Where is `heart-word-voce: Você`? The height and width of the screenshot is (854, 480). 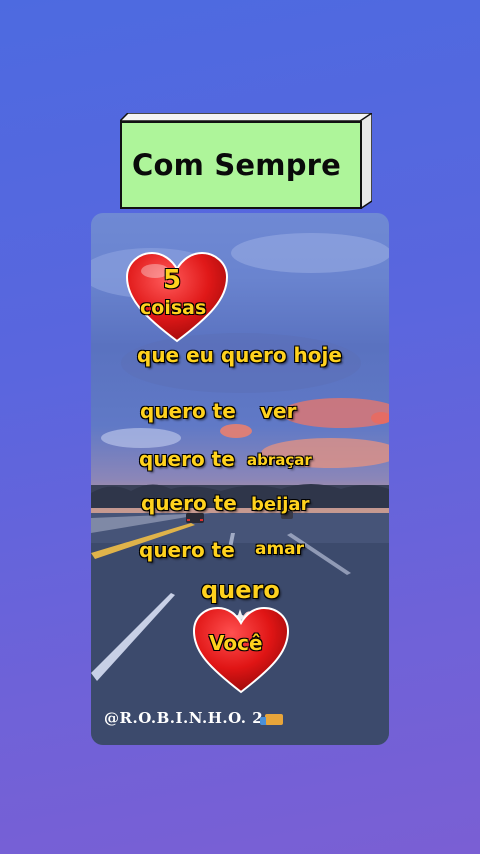 heart-word-voce: Você is located at coordinates (236, 643).